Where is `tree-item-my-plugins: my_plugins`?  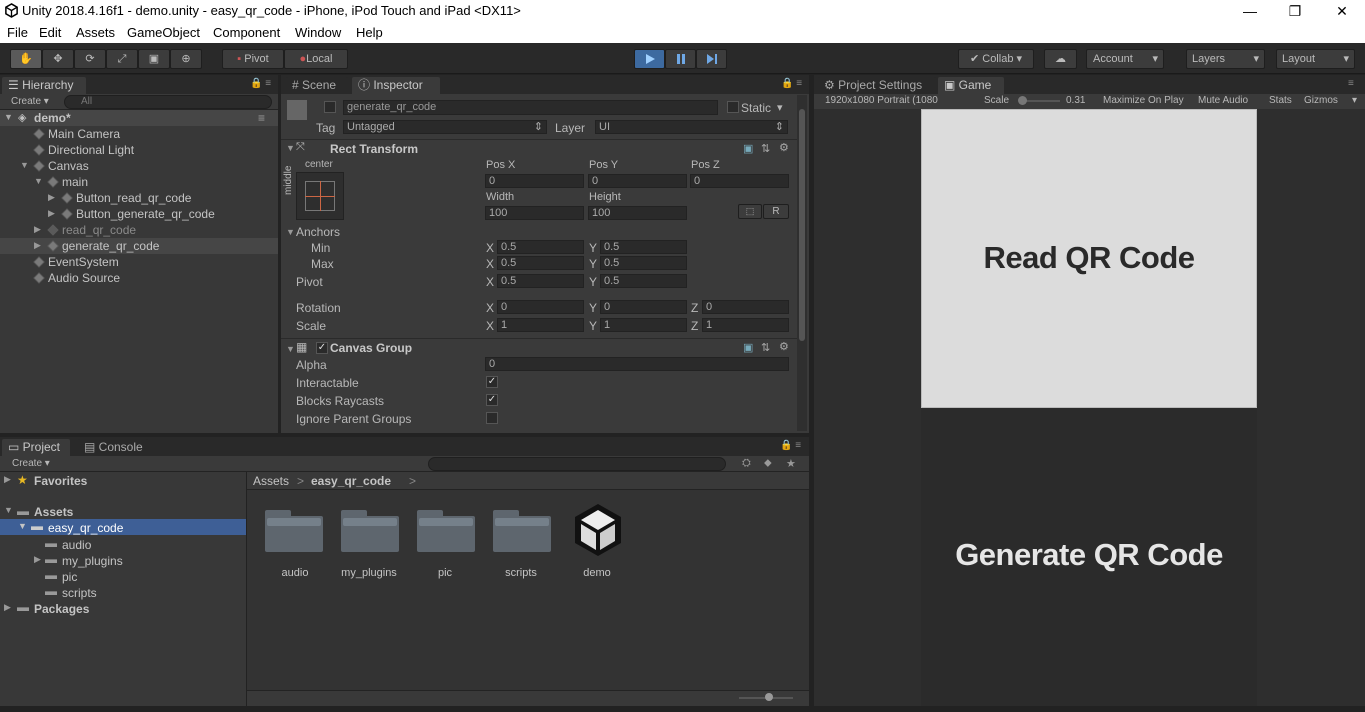
tree-item-my-plugins: my_plugins is located at coordinates (92, 561).